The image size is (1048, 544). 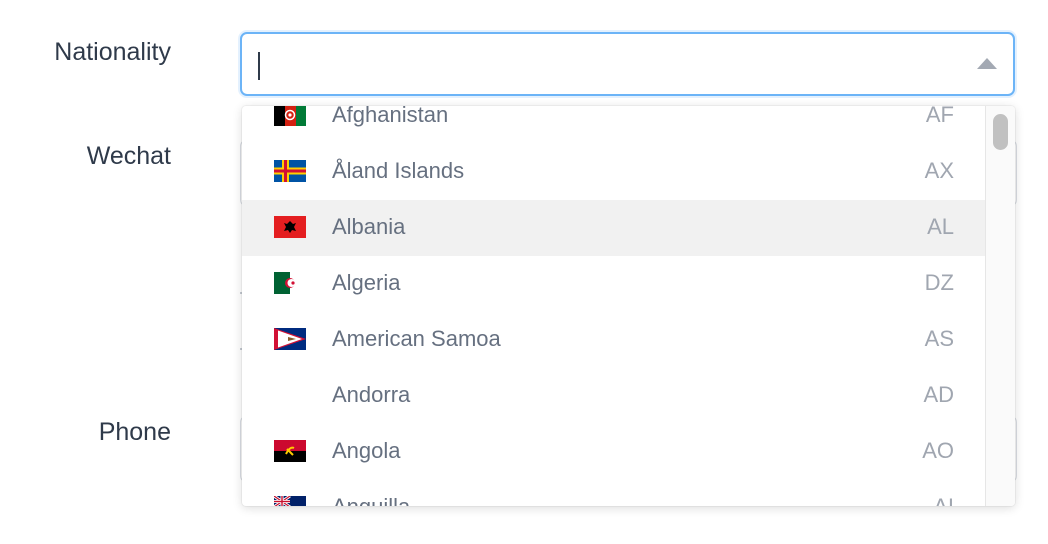 I want to click on country-name: Afghanistan, so click(x=390, y=116).